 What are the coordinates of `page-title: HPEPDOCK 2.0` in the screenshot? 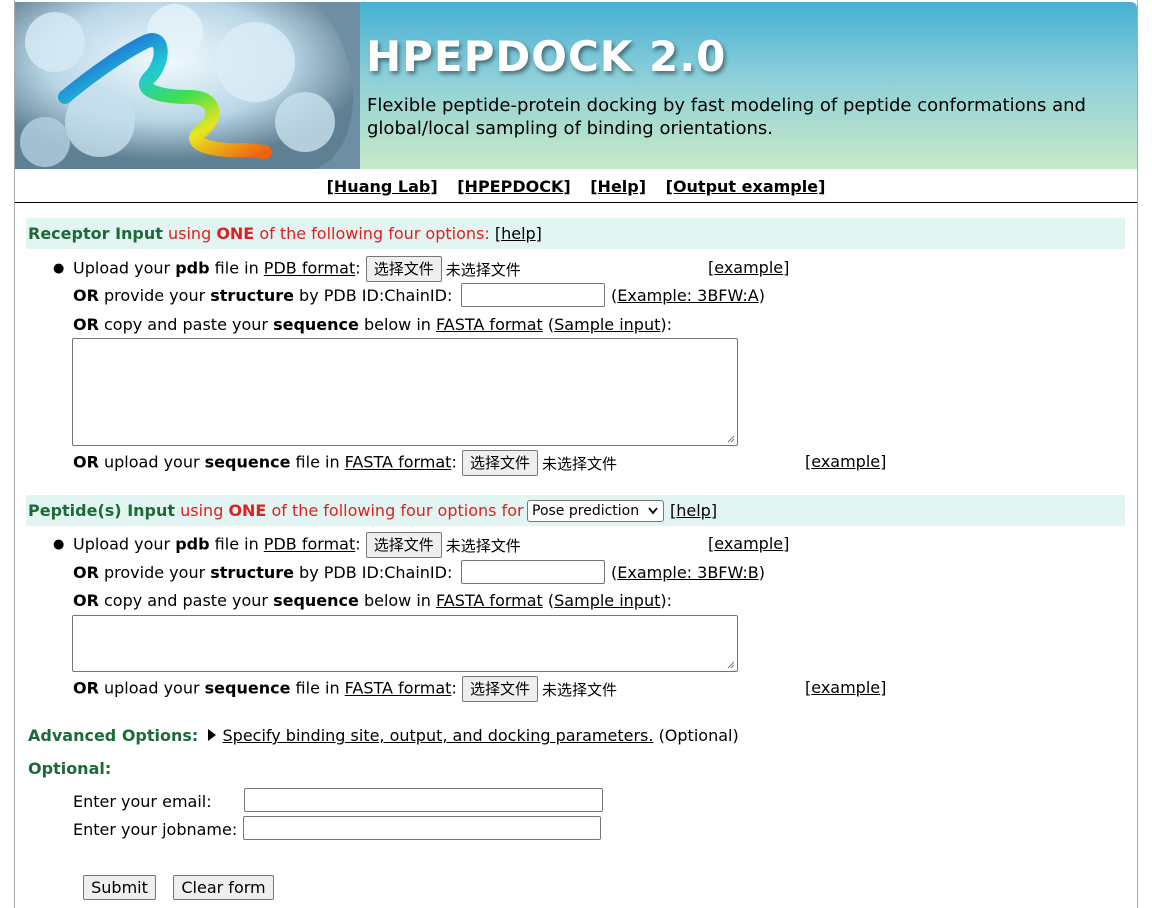 It's located at (546, 56).